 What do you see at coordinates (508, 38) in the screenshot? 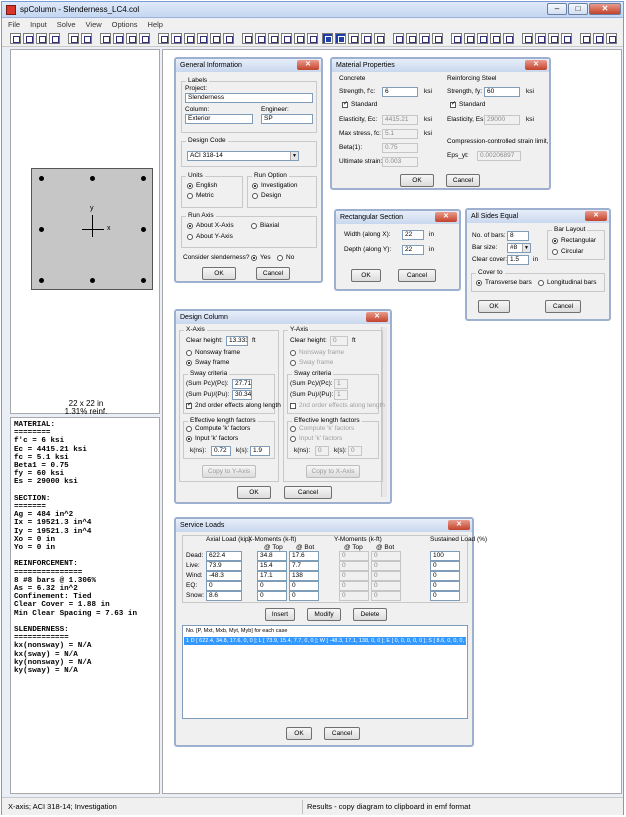
I see `redraw-icon` at bounding box center [508, 38].